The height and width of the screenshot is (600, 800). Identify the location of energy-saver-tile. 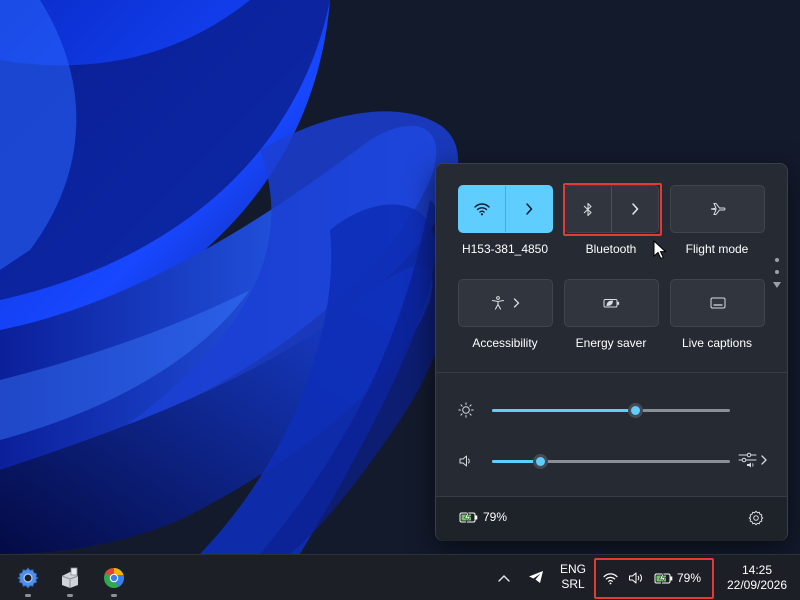
(611, 303).